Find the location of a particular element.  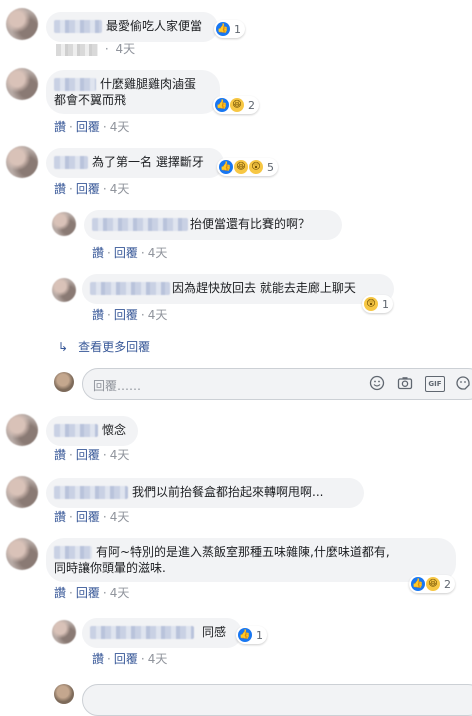

reply-input: 回覆…… GIF is located at coordinates (277, 384).